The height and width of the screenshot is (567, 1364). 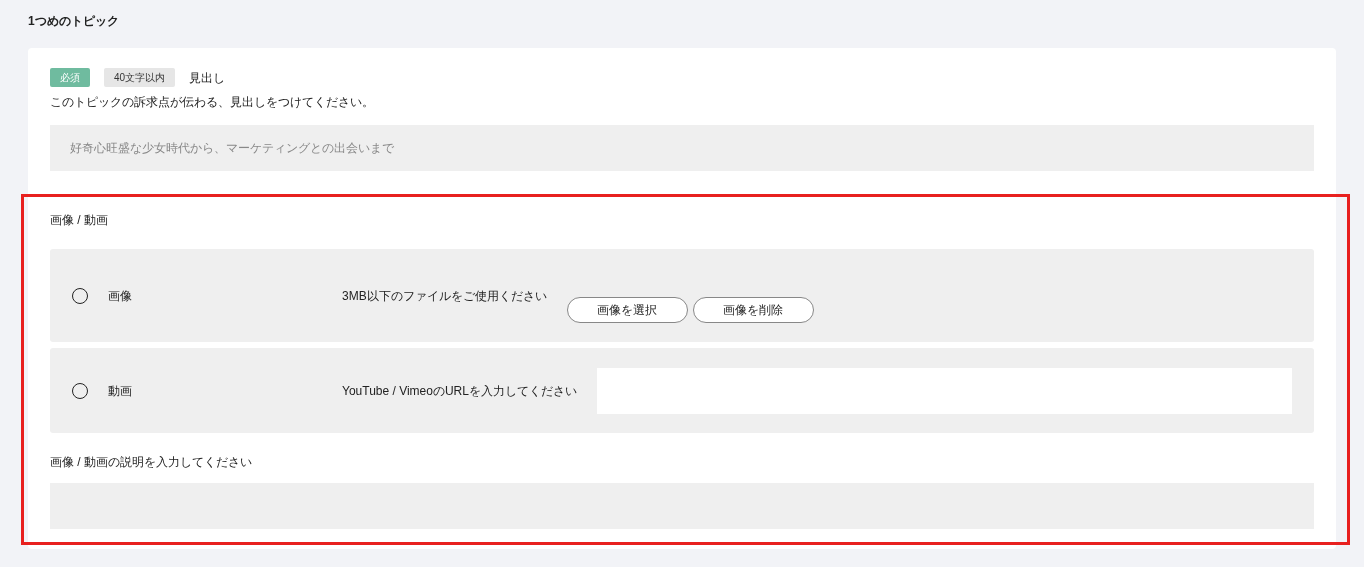 I want to click on image-button: 画像を選択, so click(x=627, y=309).